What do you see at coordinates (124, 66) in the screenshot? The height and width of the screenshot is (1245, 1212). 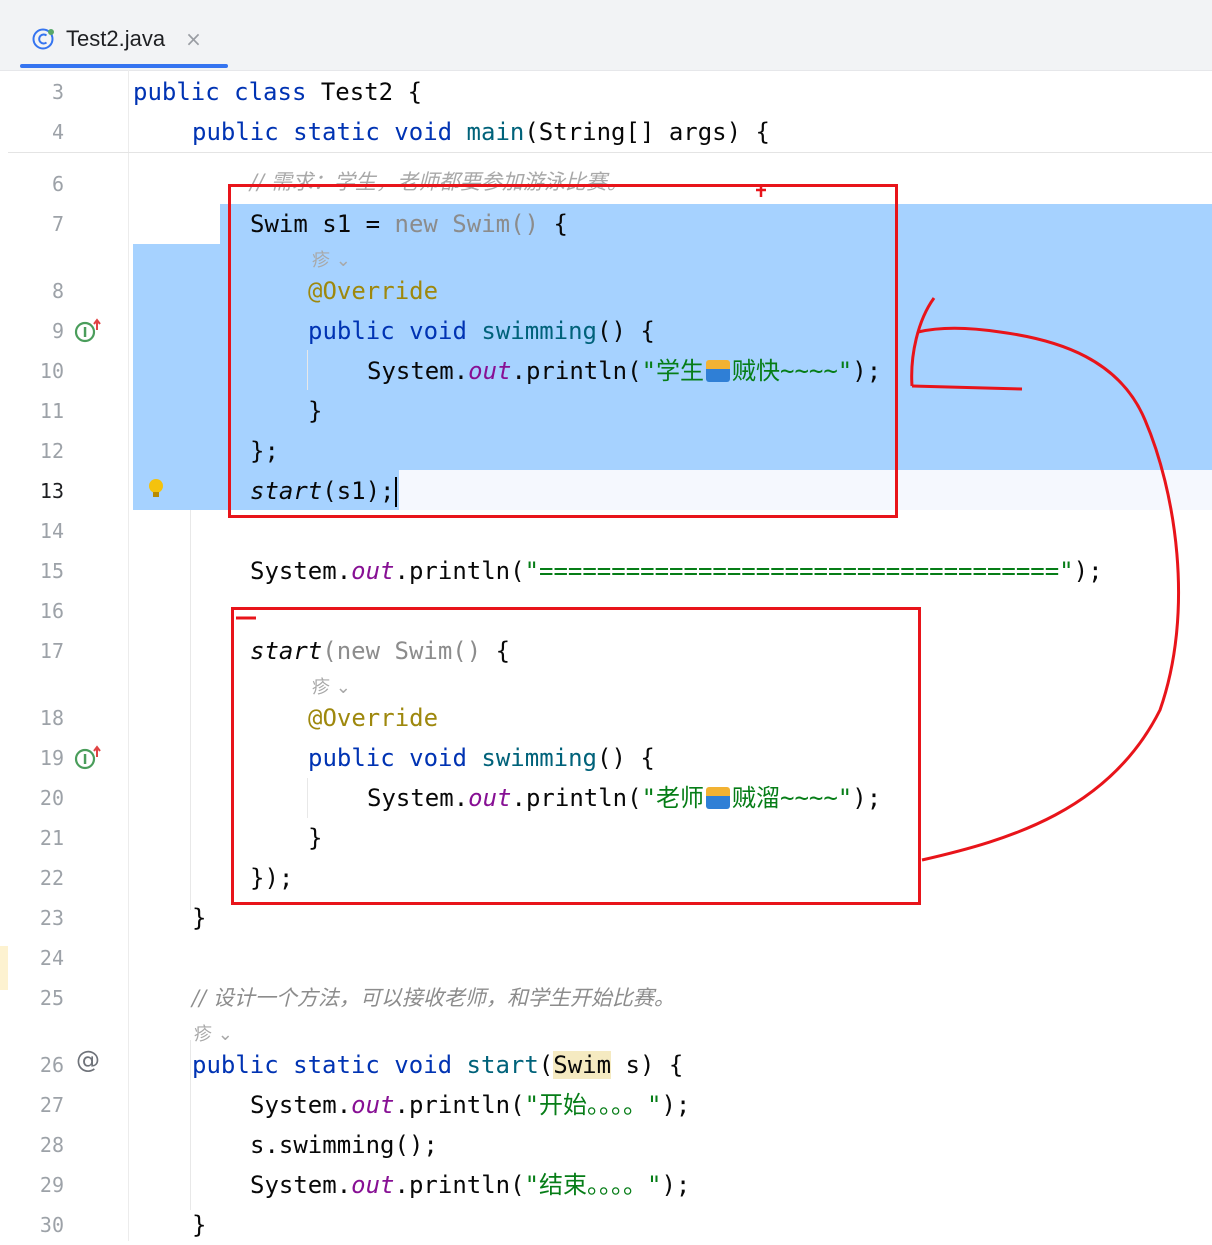 I see `active-tab-indicator` at bounding box center [124, 66].